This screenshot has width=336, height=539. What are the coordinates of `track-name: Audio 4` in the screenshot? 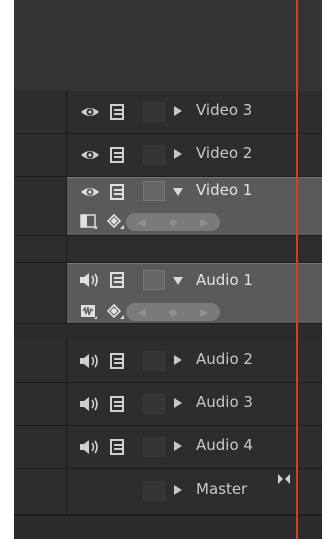 It's located at (224, 445).